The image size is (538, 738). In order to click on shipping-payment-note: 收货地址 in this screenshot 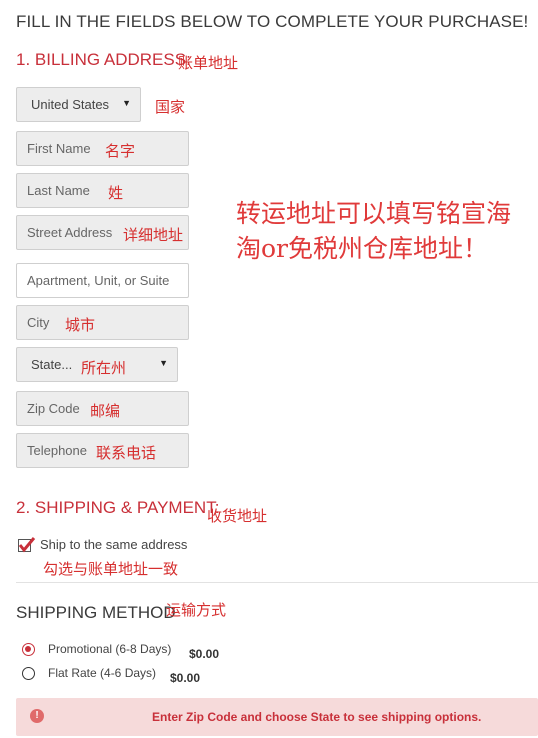, I will do `click(237, 516)`.